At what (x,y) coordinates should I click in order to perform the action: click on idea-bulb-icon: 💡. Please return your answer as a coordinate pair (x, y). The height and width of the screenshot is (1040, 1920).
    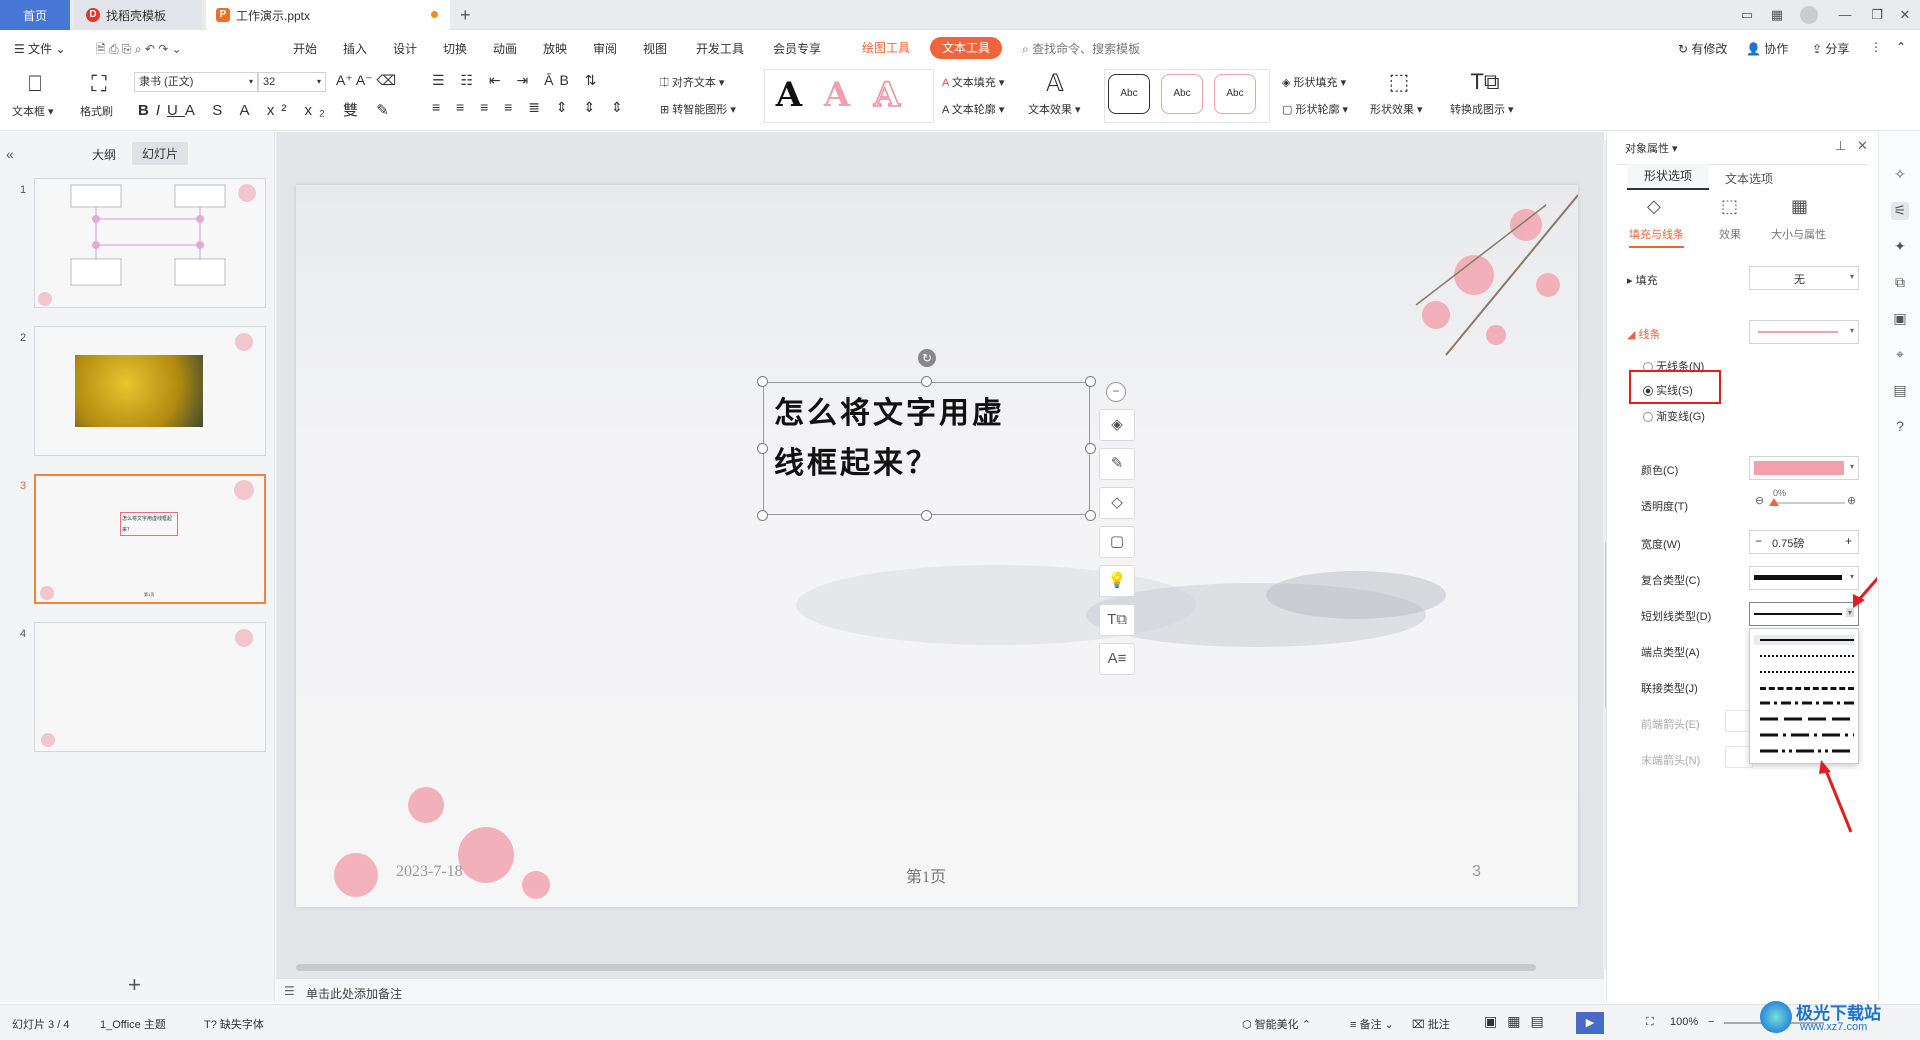
    Looking at the image, I should click on (1117, 581).